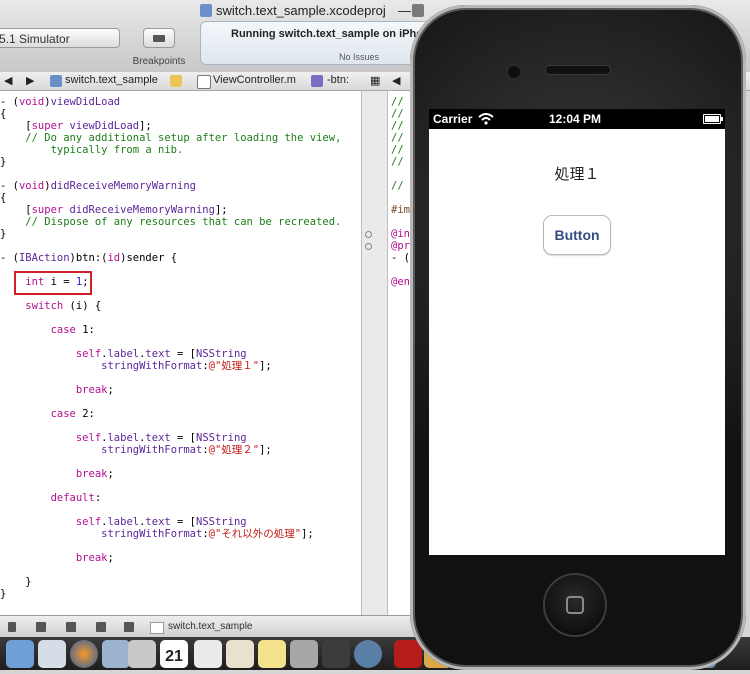 This screenshot has width=750, height=674. I want to click on window-title: switch.text_sample.xcodeproj —, so click(312, 11).